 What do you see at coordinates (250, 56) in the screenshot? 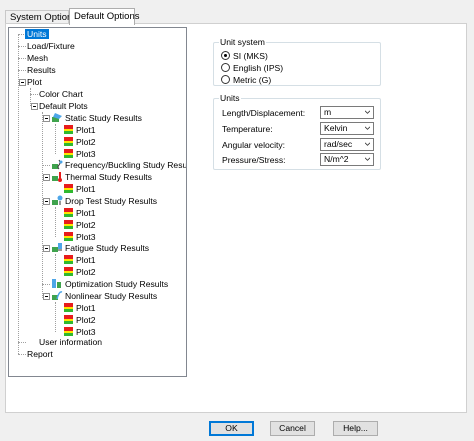
I see `radio-label: SI (MKS)` at bounding box center [250, 56].